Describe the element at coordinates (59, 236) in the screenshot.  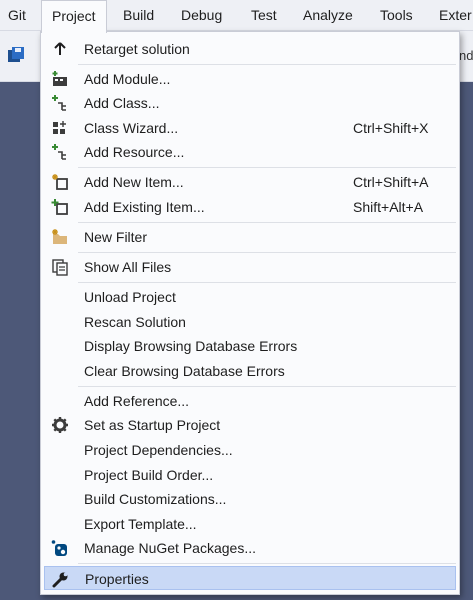
I see `new-filter-folder-icon` at that location.